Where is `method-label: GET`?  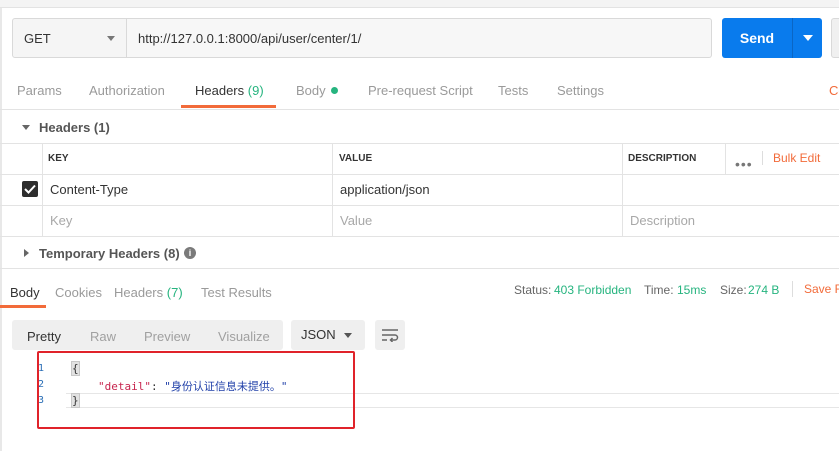
method-label: GET is located at coordinates (37, 38).